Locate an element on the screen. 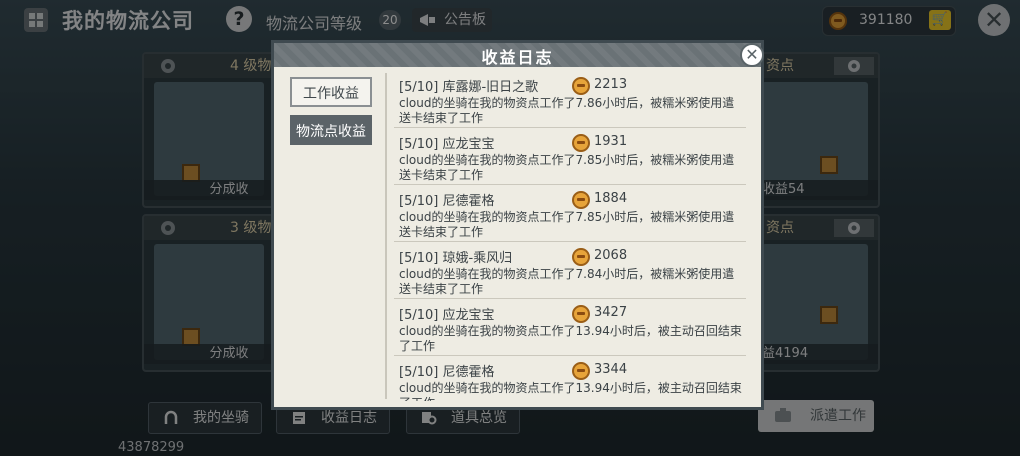 This screenshot has width=1020, height=456. entry-amount: 2068 is located at coordinates (611, 255).